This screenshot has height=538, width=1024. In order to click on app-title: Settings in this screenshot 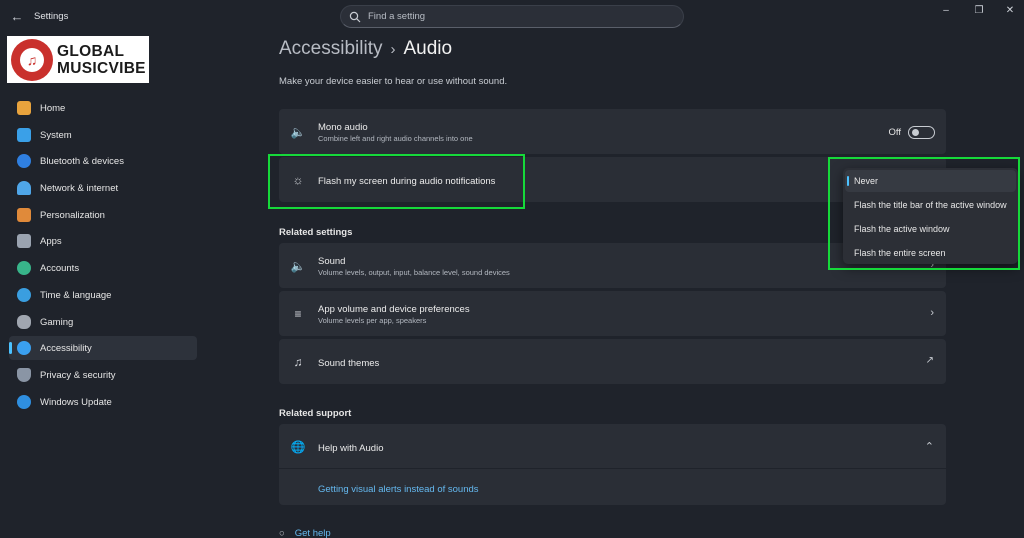, I will do `click(51, 16)`.